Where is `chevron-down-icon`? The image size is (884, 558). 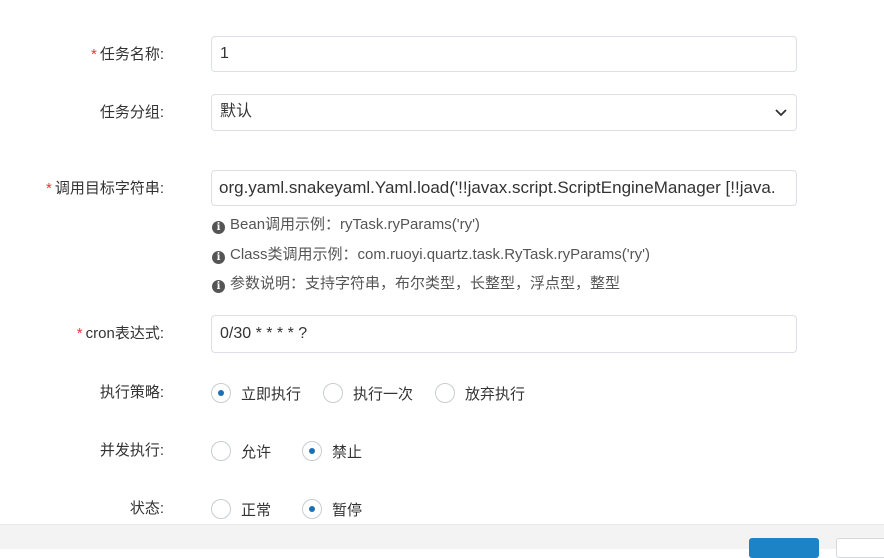
chevron-down-icon is located at coordinates (781, 113).